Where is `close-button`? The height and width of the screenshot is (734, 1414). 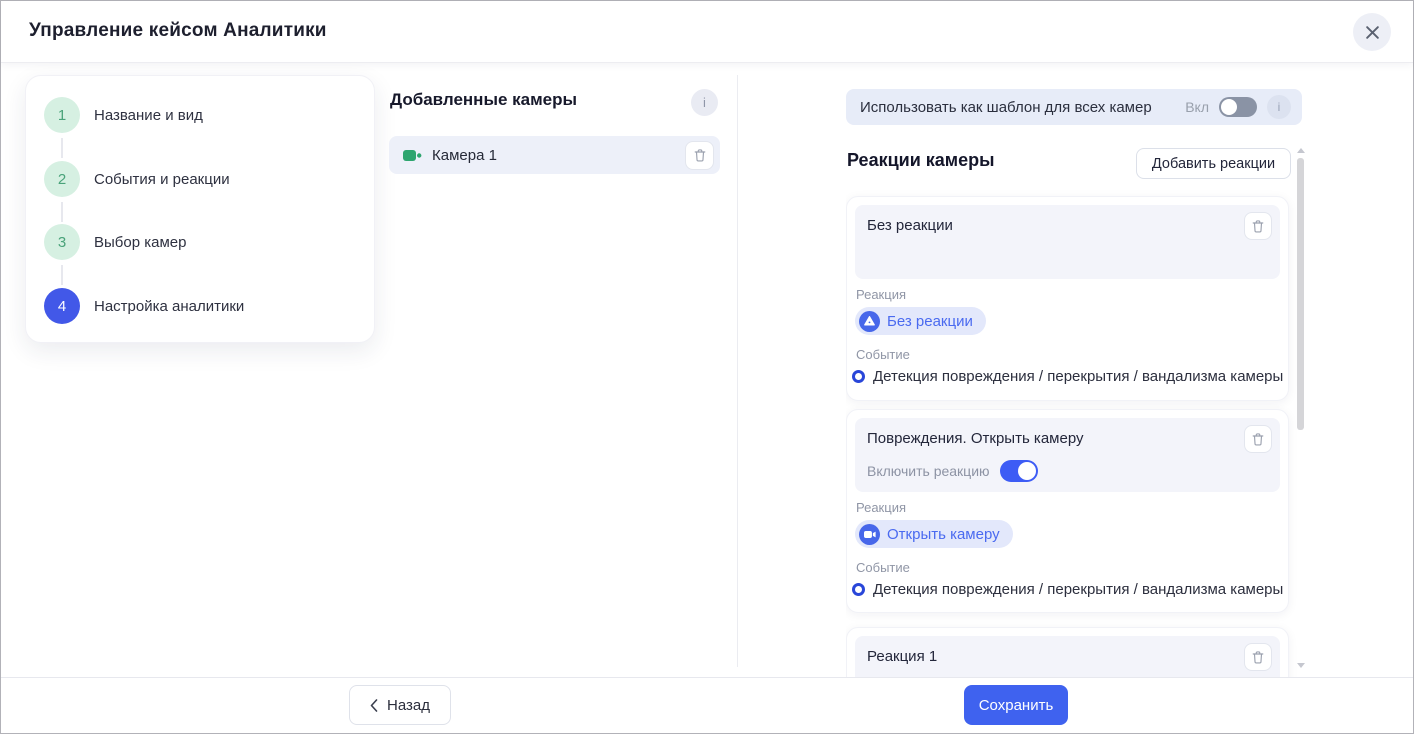 close-button is located at coordinates (1372, 32).